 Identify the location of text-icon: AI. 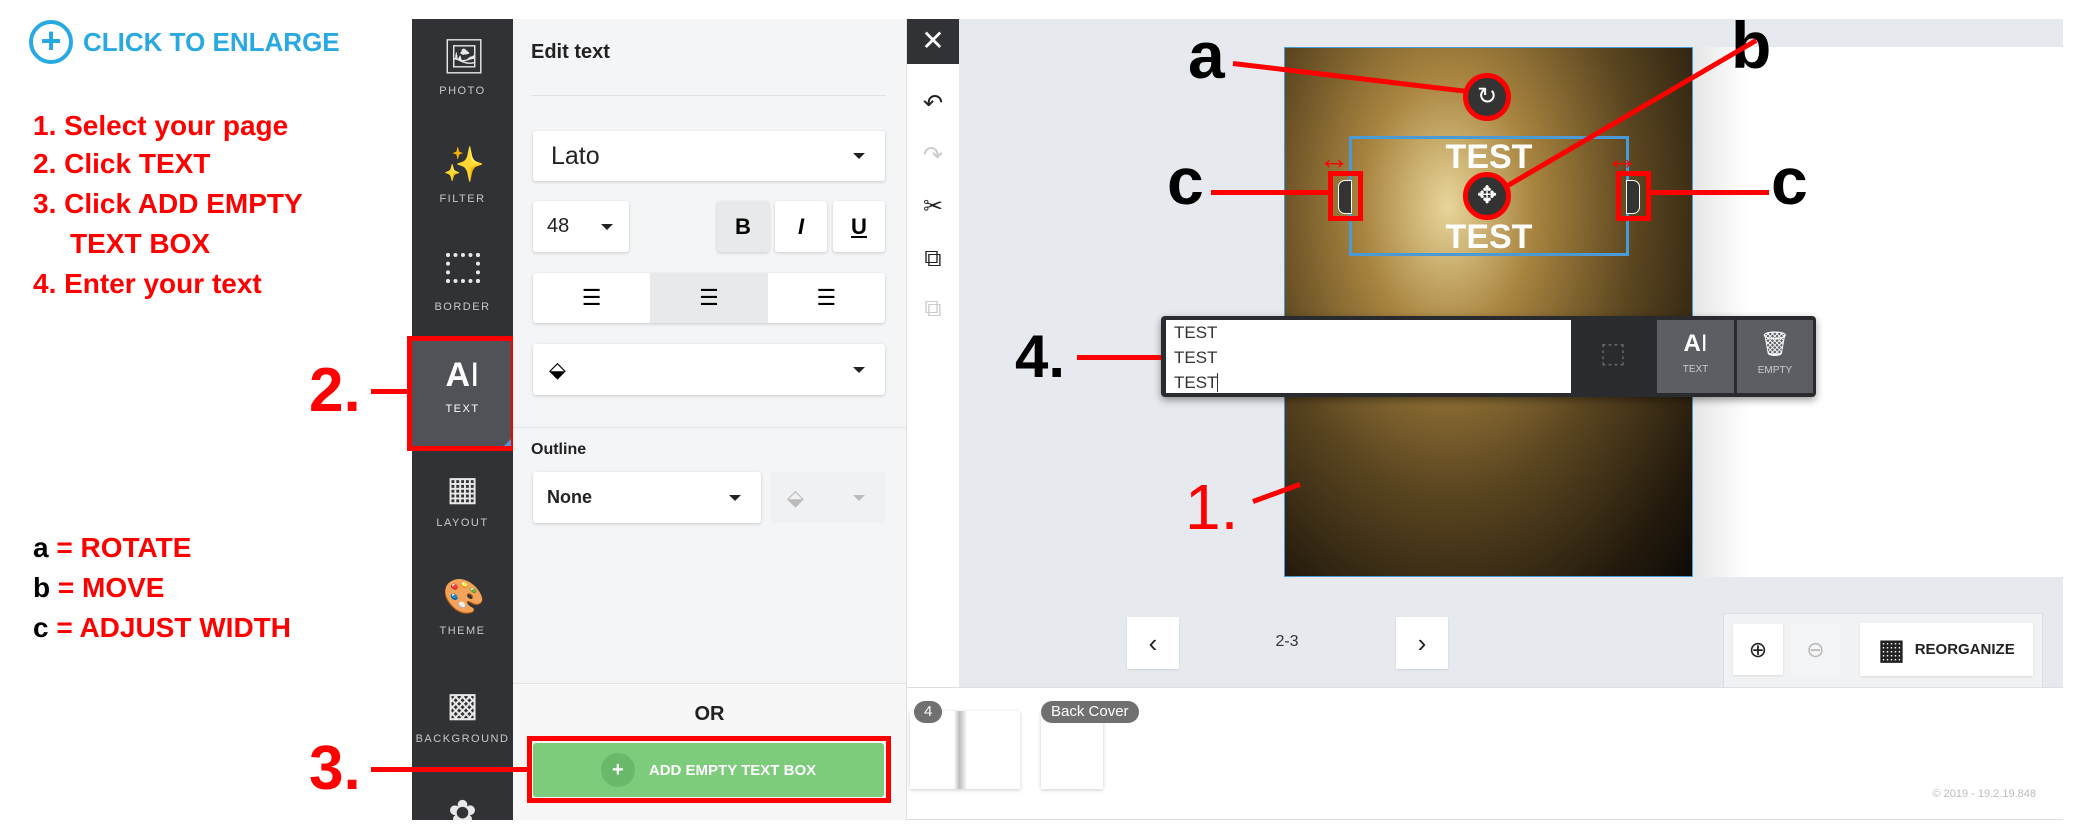
(1695, 343).